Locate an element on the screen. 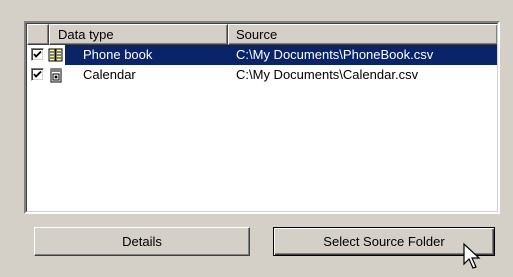 This screenshot has width=513, height=277. list-header: Data type Source is located at coordinates (262, 34).